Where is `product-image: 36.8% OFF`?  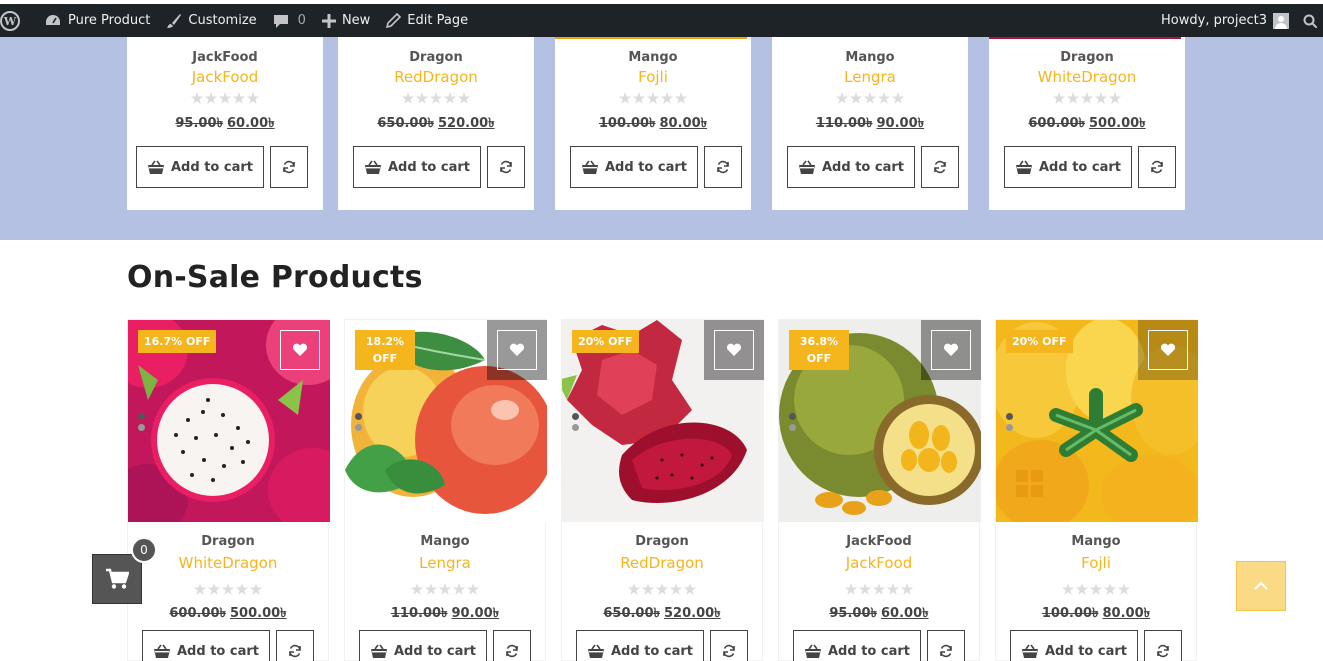 product-image: 36.8% OFF is located at coordinates (880, 421).